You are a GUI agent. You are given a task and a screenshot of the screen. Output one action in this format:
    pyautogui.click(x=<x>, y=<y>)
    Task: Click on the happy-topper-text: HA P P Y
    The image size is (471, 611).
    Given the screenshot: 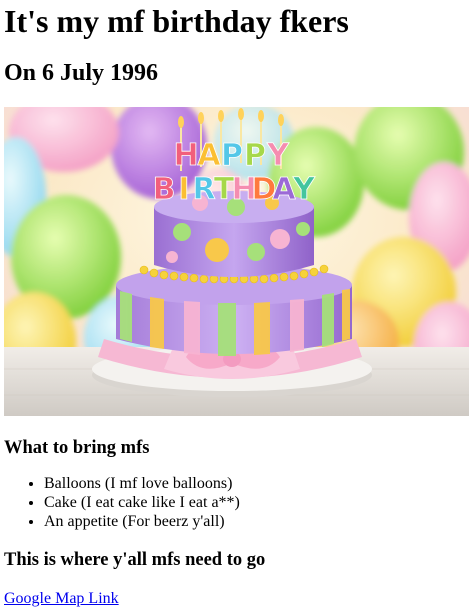 What is the action you would take?
    pyautogui.click(x=231, y=156)
    